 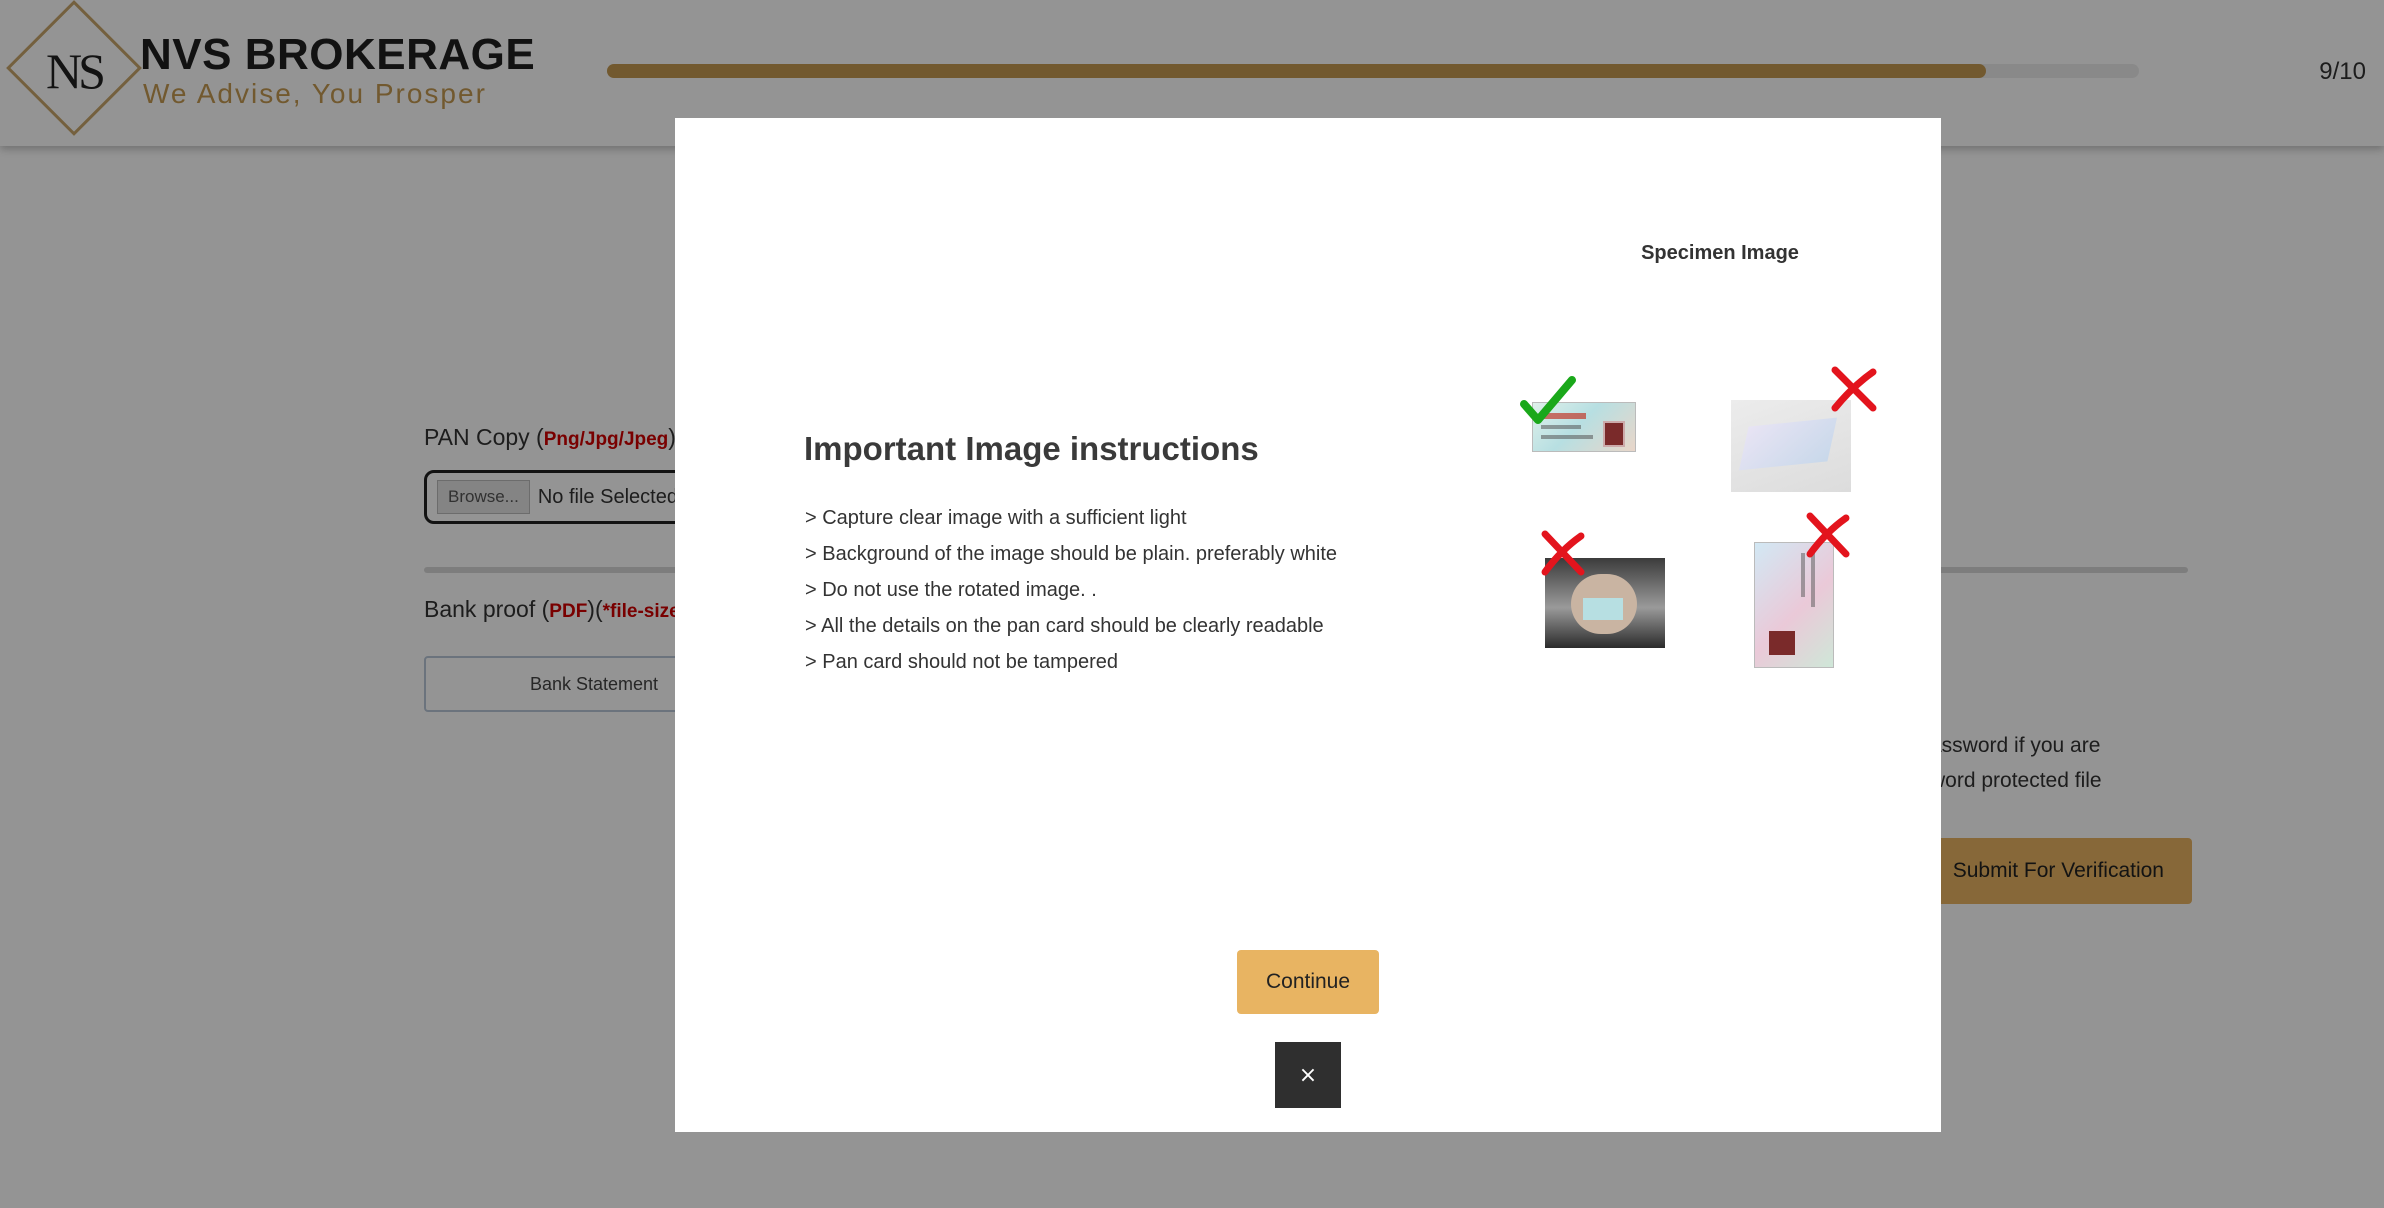 I want to click on specimen-correct, so click(x=1580, y=420).